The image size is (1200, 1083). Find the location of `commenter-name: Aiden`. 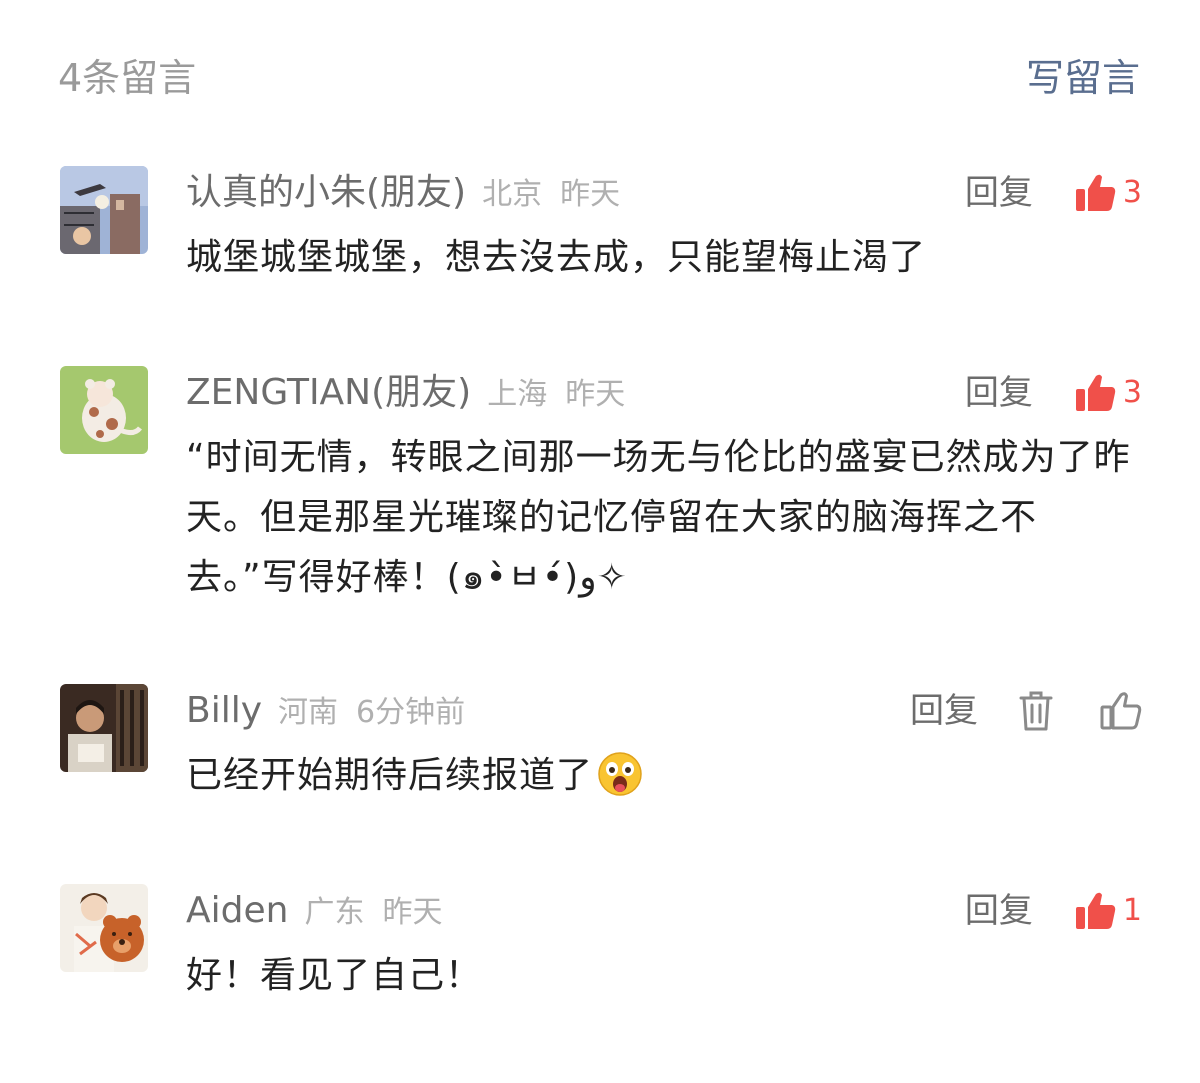

commenter-name: Aiden is located at coordinates (237, 910).